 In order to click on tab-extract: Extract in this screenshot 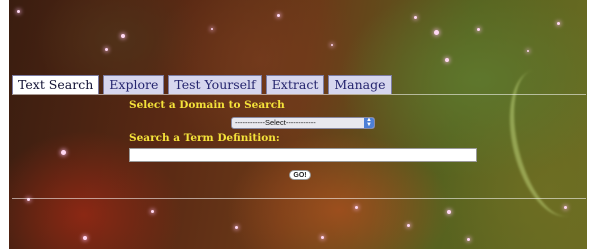, I will do `click(295, 84)`.